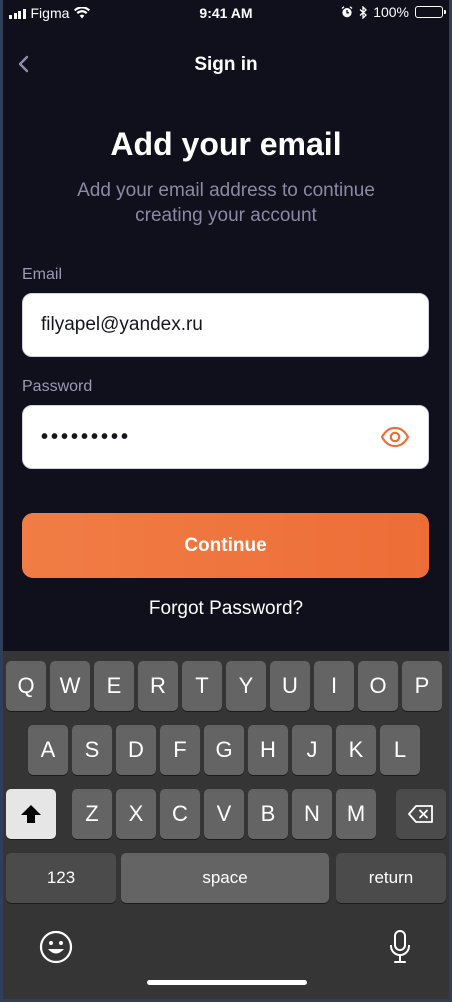 The width and height of the screenshot is (452, 1002). I want to click on nav-title: Sign in, so click(226, 64).